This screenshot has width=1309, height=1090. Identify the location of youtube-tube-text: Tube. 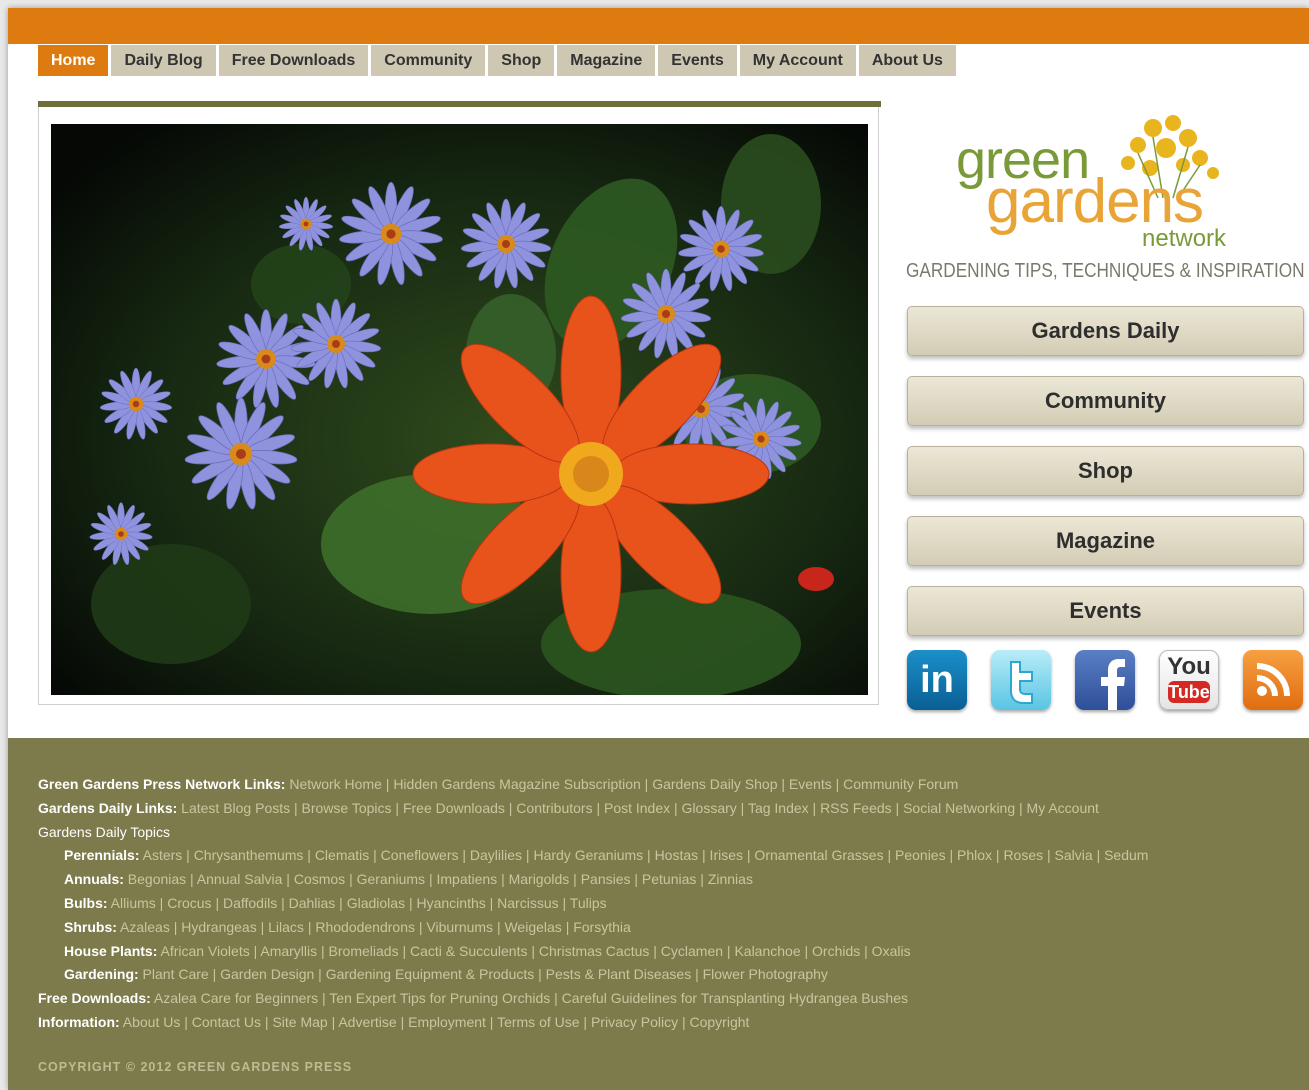
(1189, 692).